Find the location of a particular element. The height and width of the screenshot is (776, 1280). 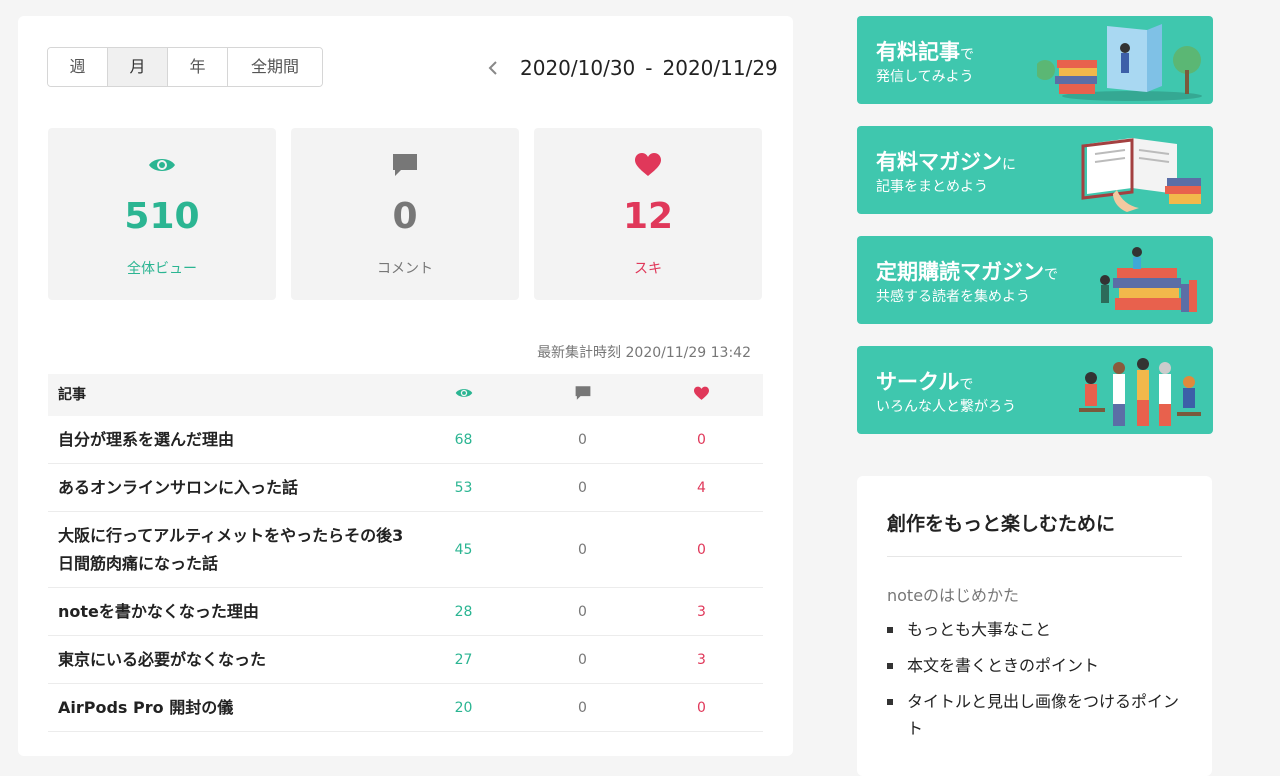

date-range: 2020/10/30 - 2020/11/29 is located at coordinates (632, 68).